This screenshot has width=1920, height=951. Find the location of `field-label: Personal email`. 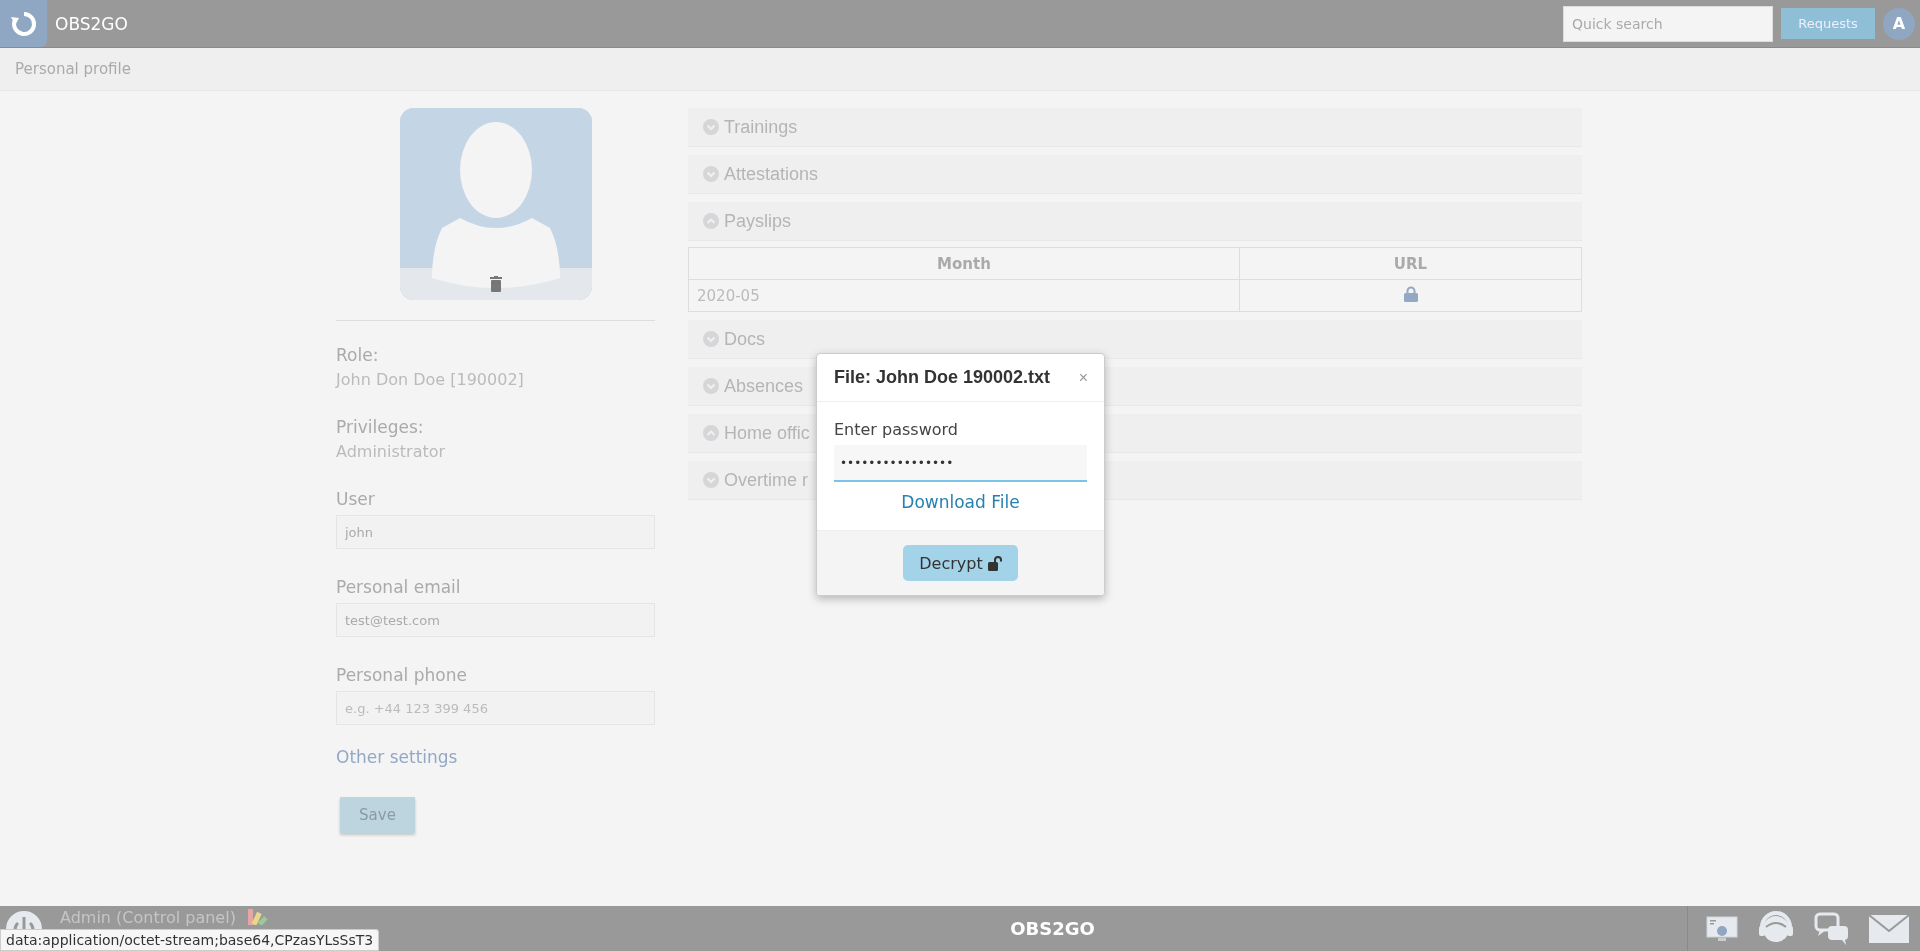

field-label: Personal email is located at coordinates (399, 587).